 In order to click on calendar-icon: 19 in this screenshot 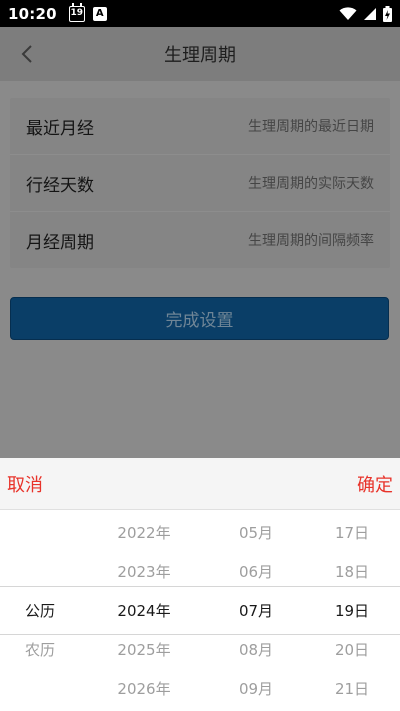, I will do `click(76, 12)`.